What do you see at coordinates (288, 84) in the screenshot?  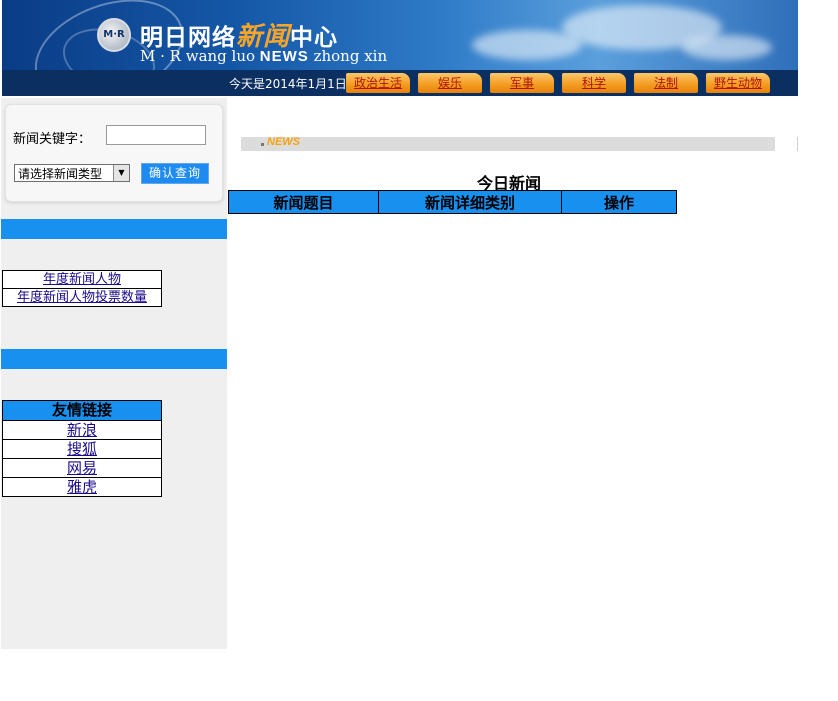 I see `date-text: 今天是2014年1月1日` at bounding box center [288, 84].